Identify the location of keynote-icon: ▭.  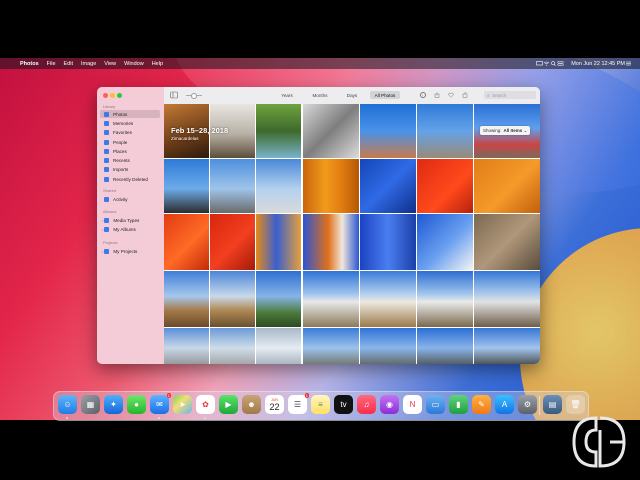
(435, 404).